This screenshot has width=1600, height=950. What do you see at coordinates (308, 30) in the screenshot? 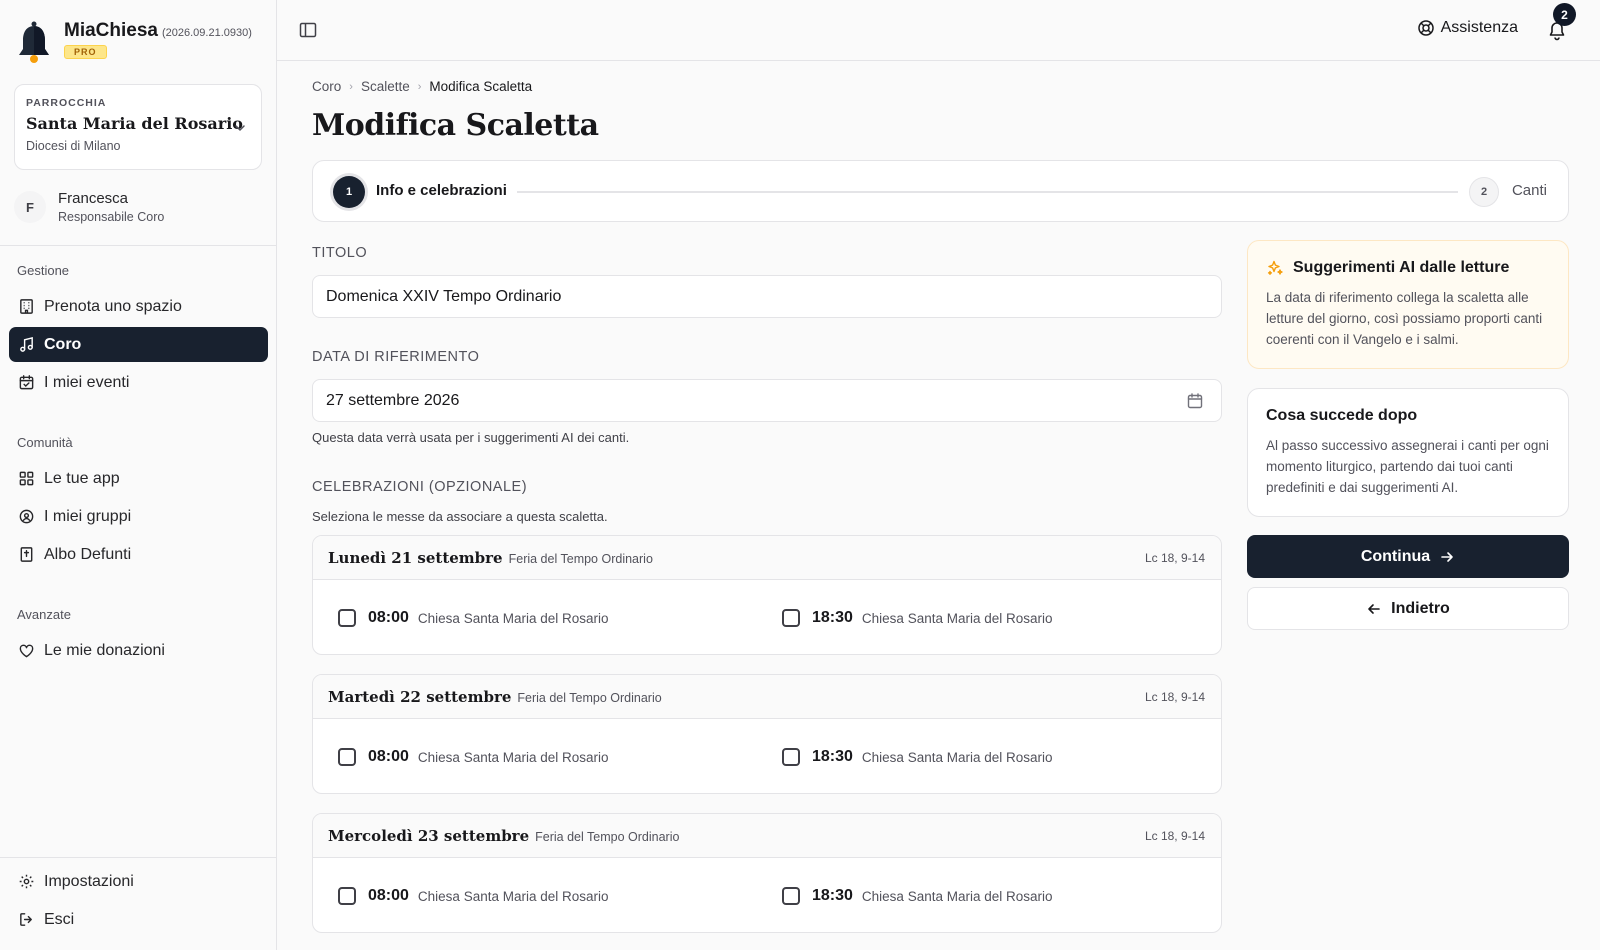
I see `sidebar-toggle-icon` at bounding box center [308, 30].